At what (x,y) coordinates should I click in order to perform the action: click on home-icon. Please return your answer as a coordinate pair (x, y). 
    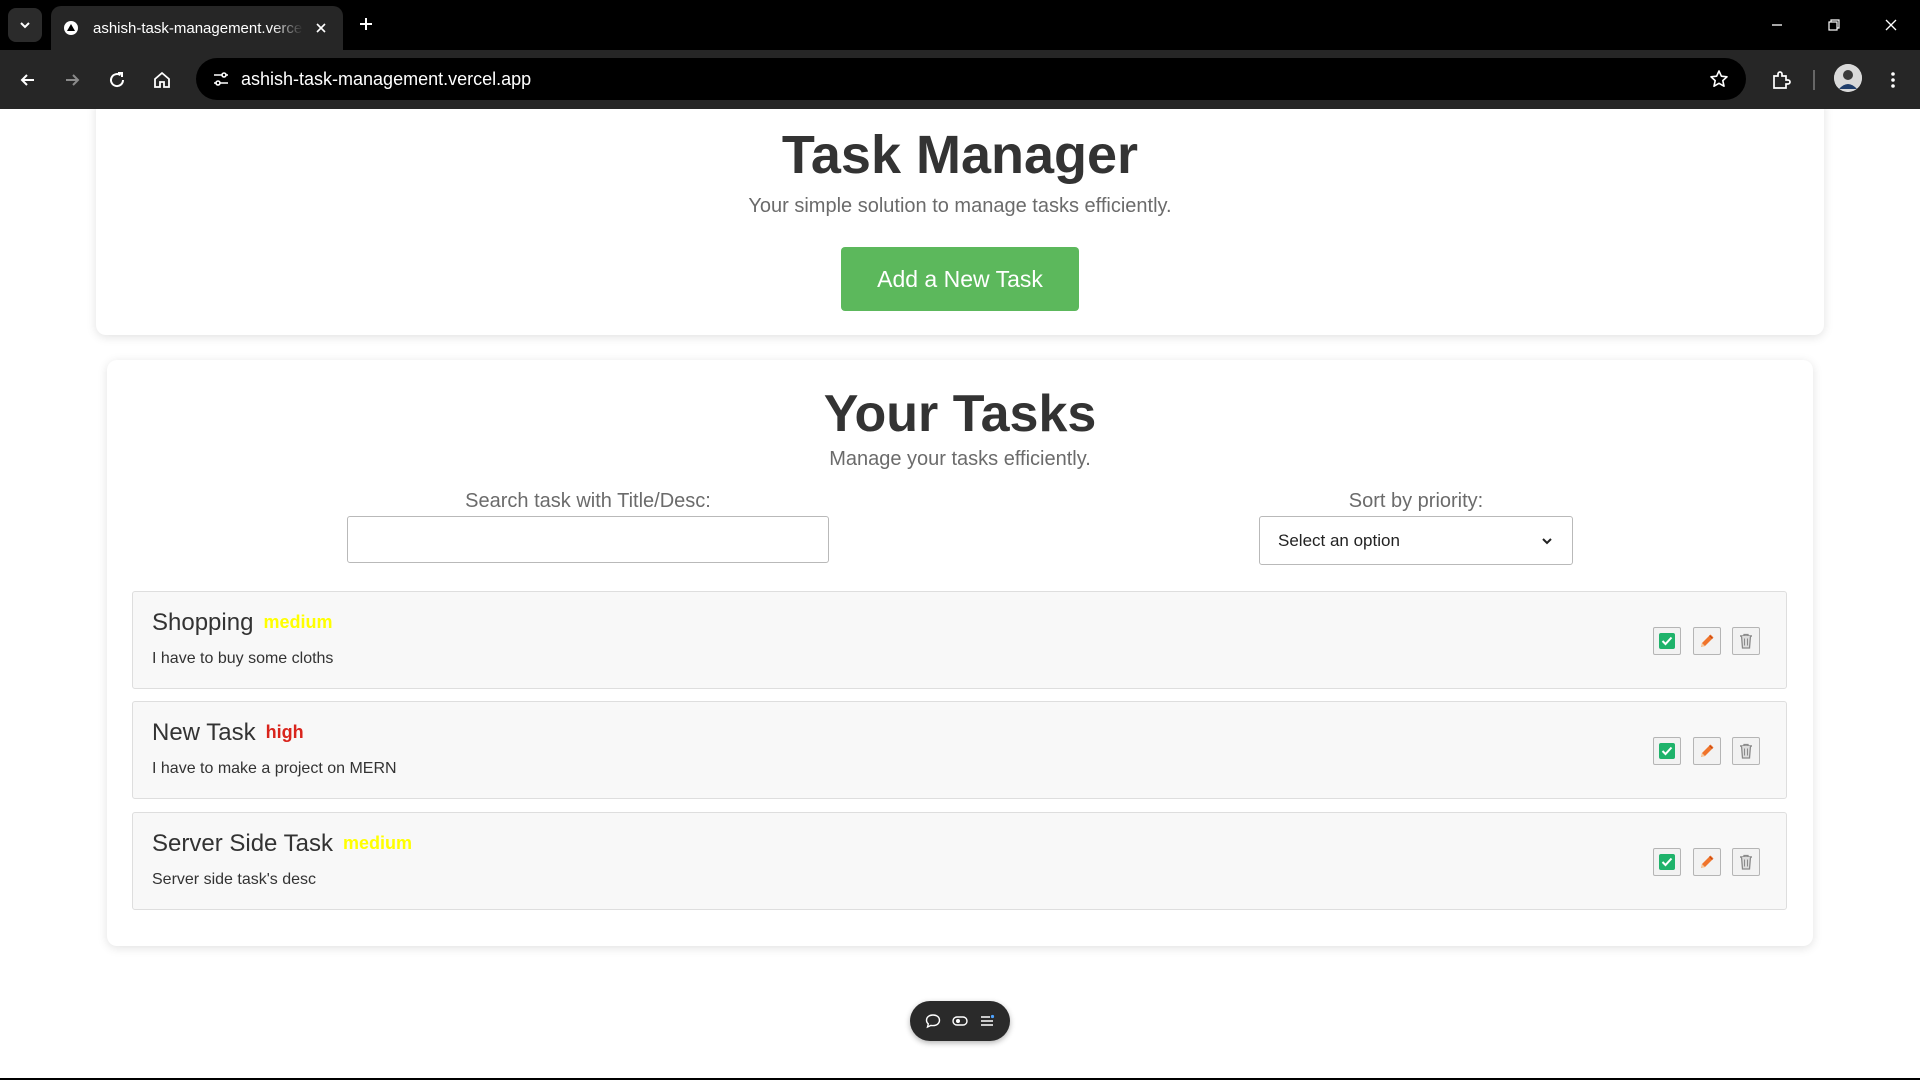
    Looking at the image, I should click on (162, 79).